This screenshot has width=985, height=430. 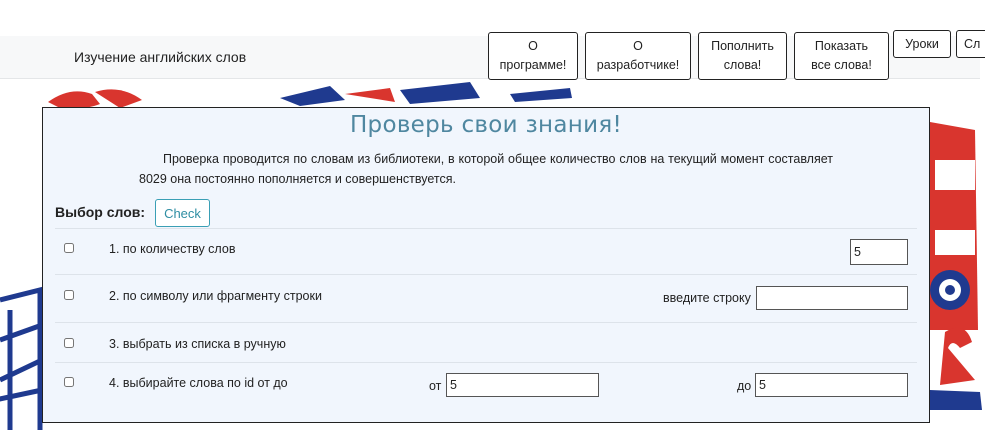 What do you see at coordinates (182, 213) in the screenshot?
I see `check-button: Check` at bounding box center [182, 213].